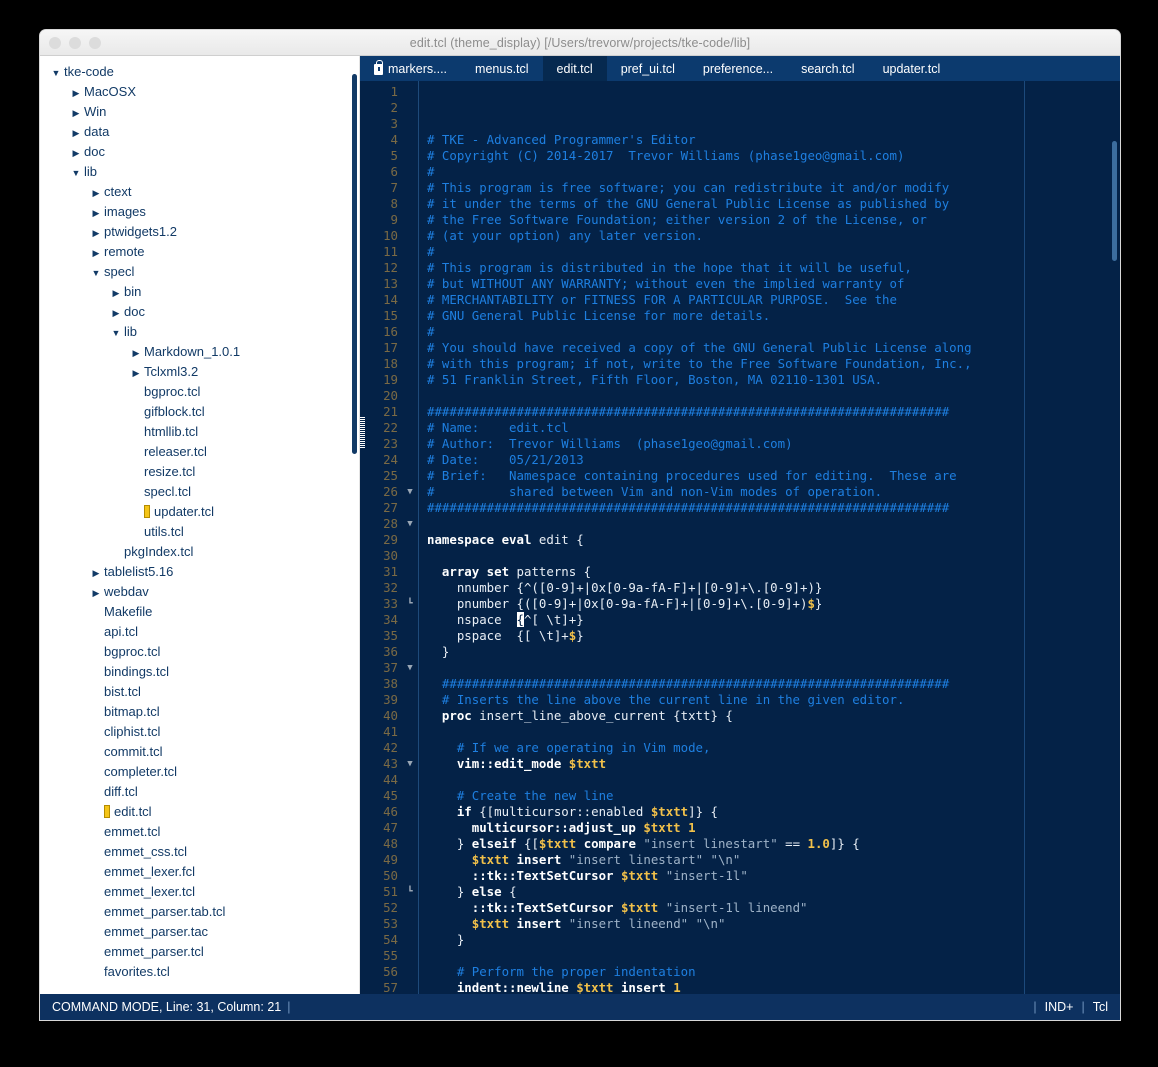 This screenshot has width=1158, height=1067. I want to click on tree-item: ▶ tablelist5.16, so click(199, 571).